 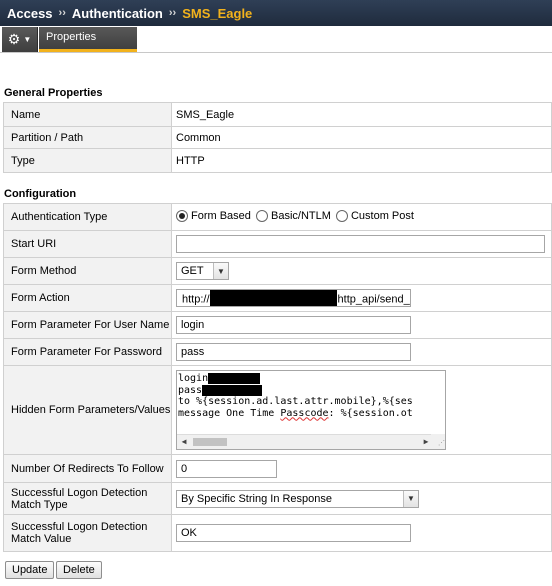 What do you see at coordinates (87, 160) in the screenshot?
I see `type-label: Type` at bounding box center [87, 160].